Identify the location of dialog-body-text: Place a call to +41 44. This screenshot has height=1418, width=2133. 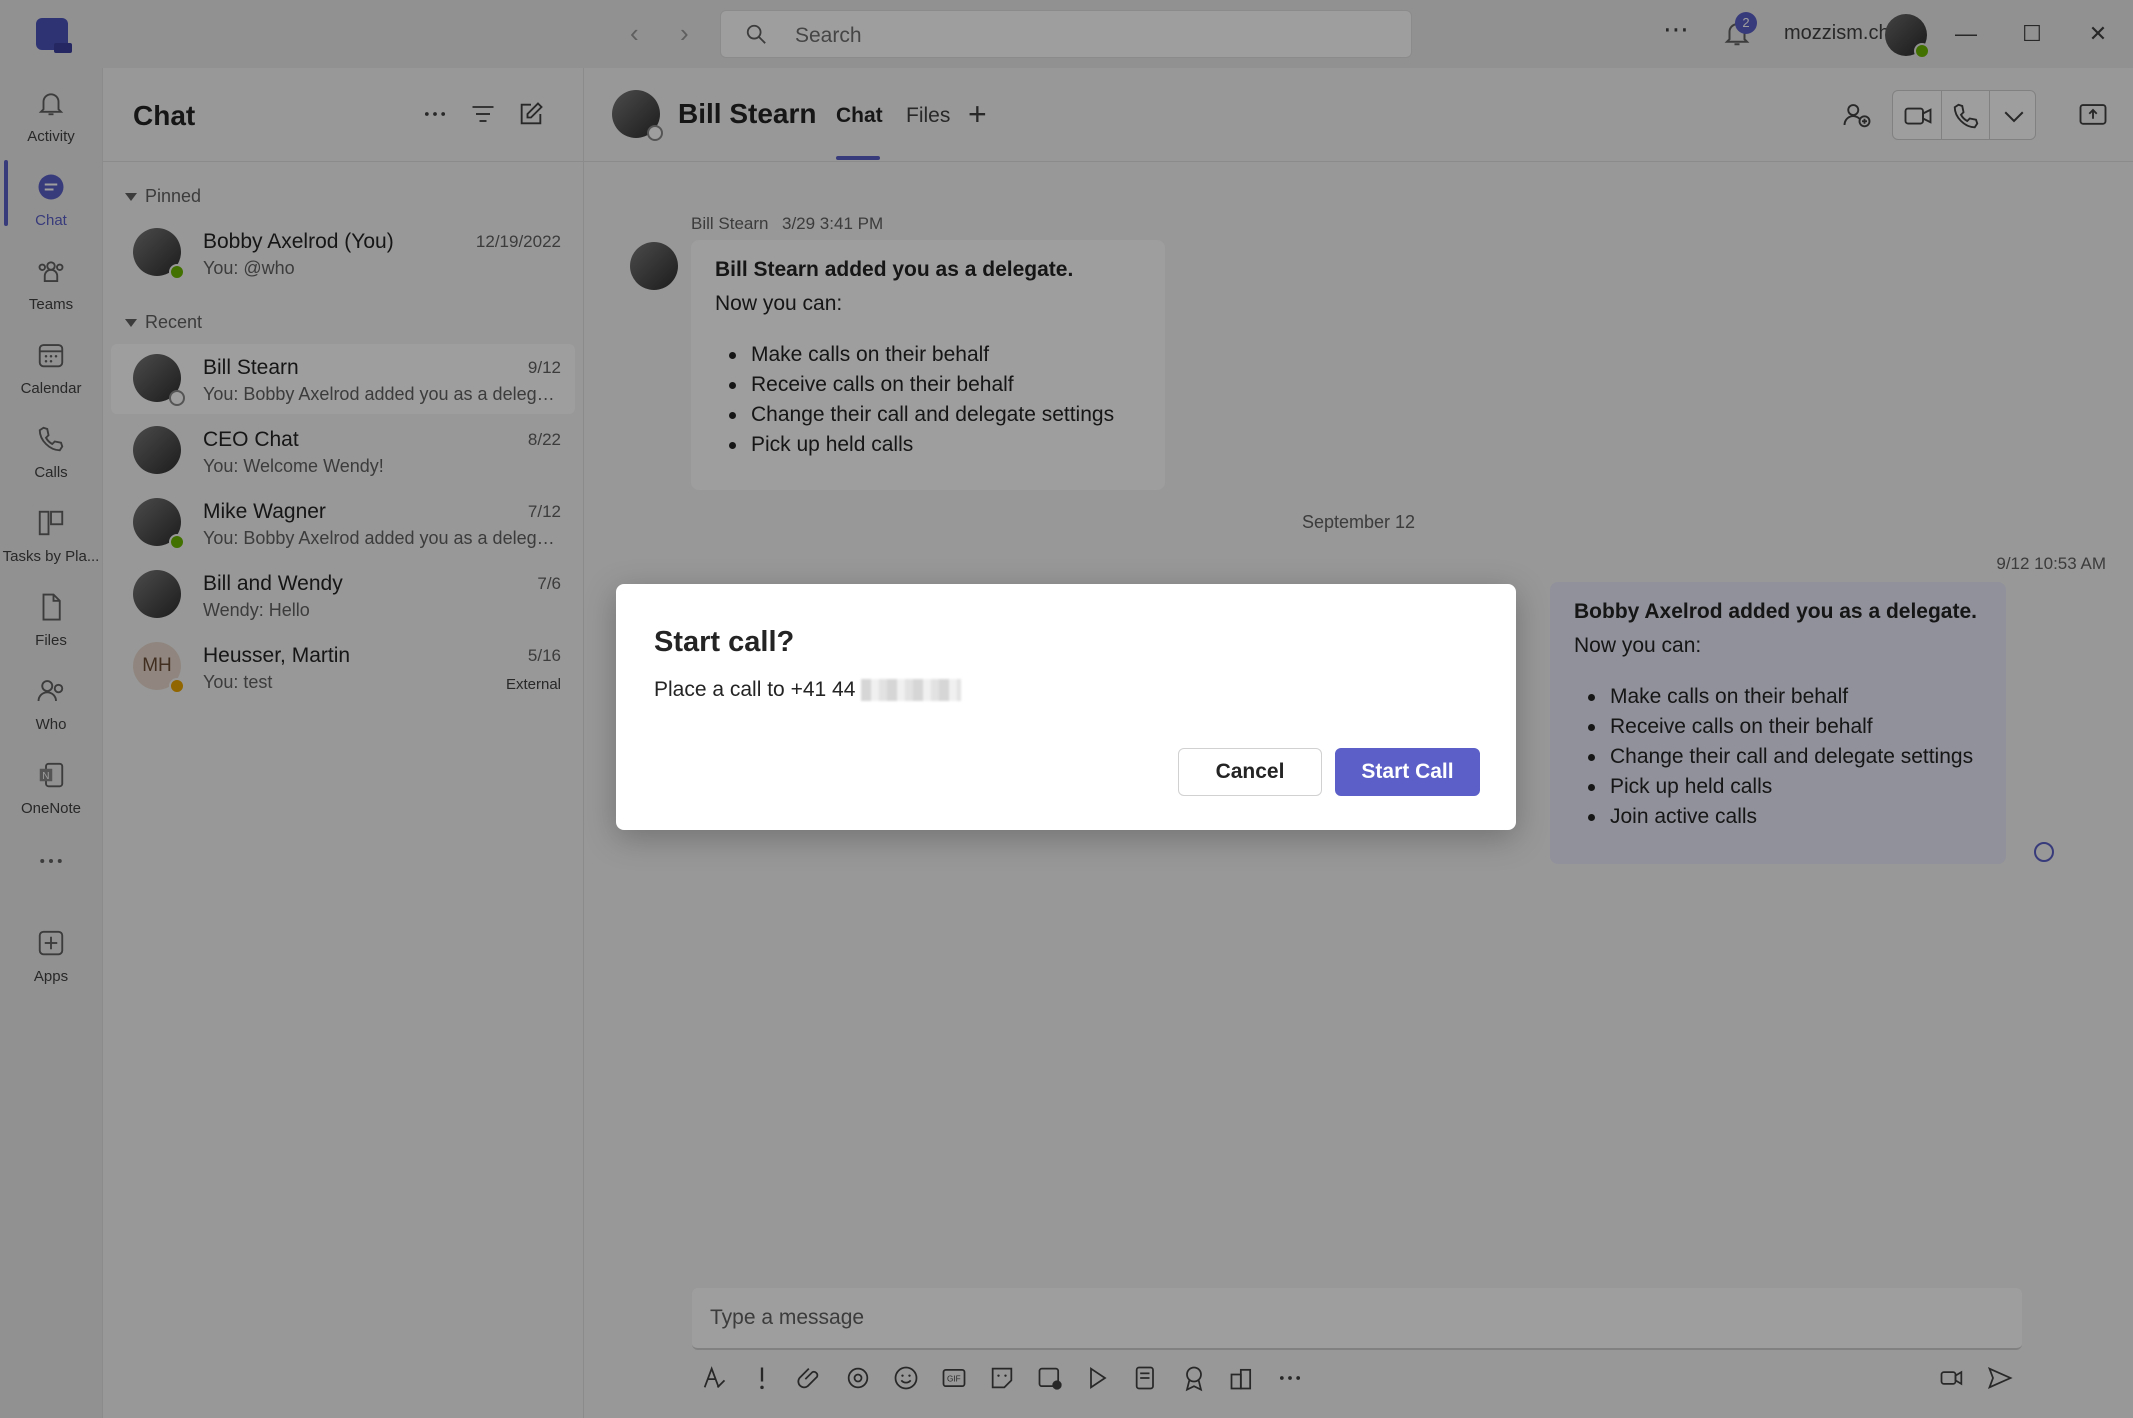
(755, 689).